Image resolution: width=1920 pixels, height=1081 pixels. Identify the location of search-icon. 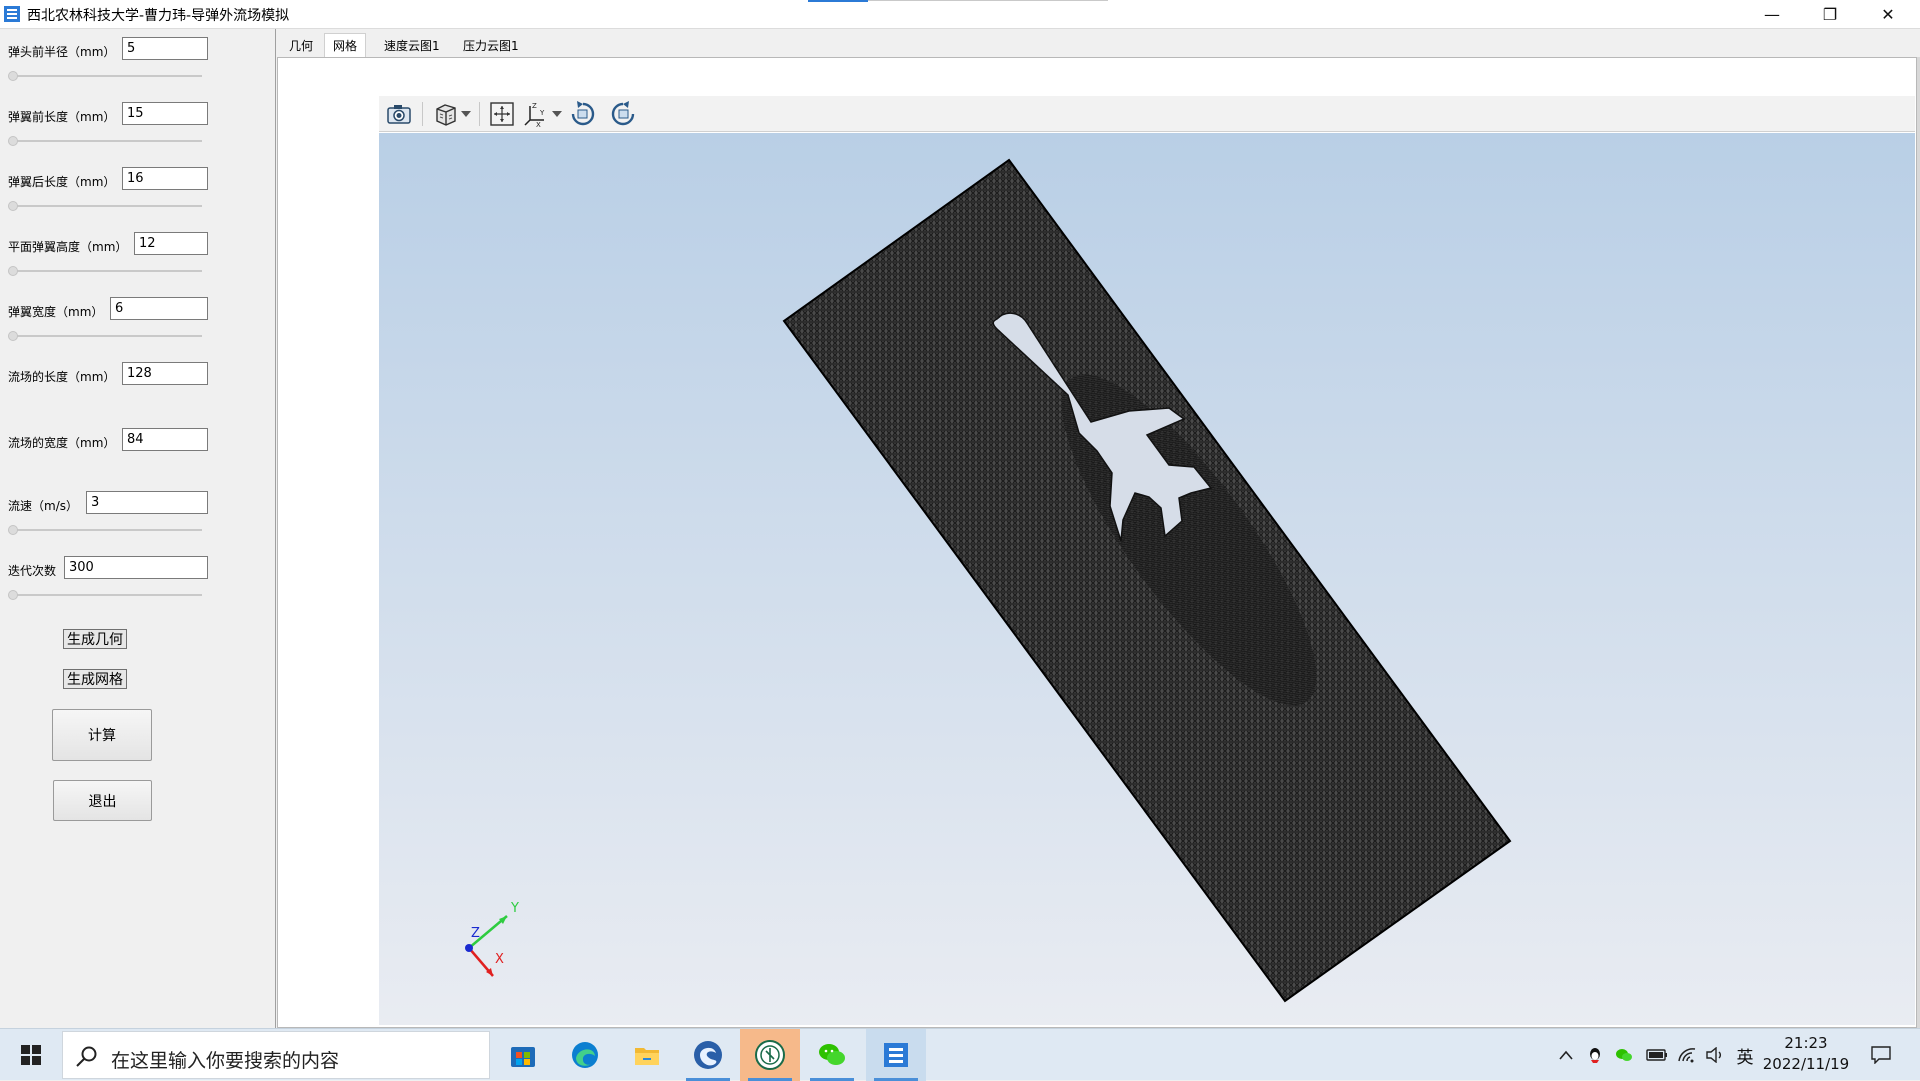
(87, 1058).